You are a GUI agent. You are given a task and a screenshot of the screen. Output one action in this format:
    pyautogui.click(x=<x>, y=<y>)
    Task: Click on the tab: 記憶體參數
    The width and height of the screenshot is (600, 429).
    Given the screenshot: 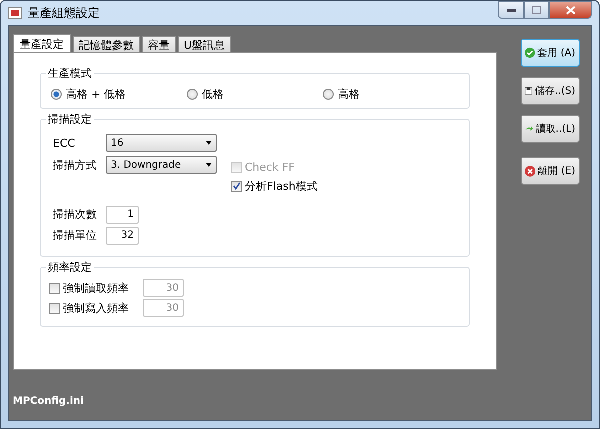 What is the action you would take?
    pyautogui.click(x=106, y=44)
    